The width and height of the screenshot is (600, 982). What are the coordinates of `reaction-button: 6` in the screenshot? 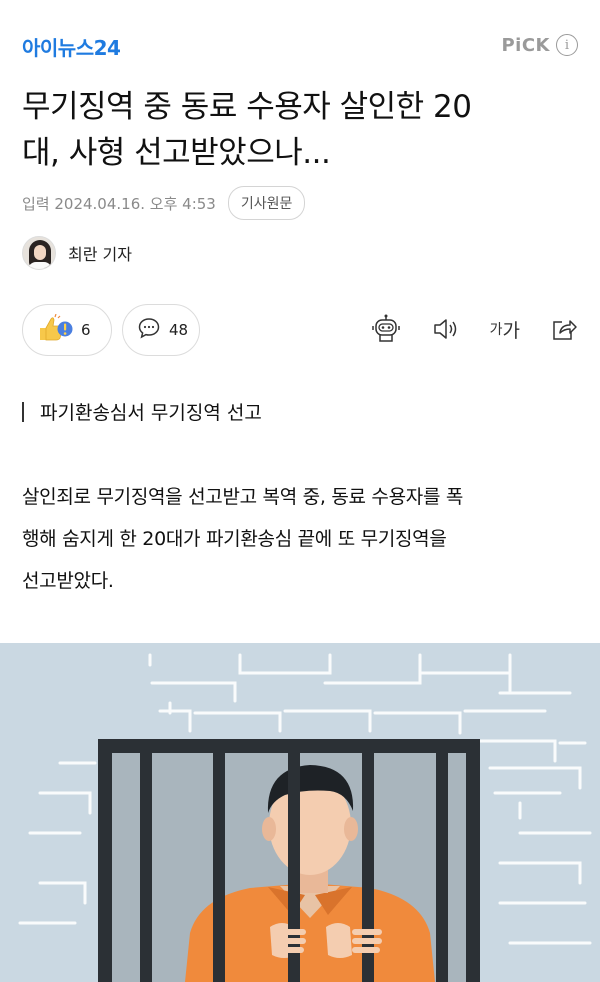 It's located at (67, 330).